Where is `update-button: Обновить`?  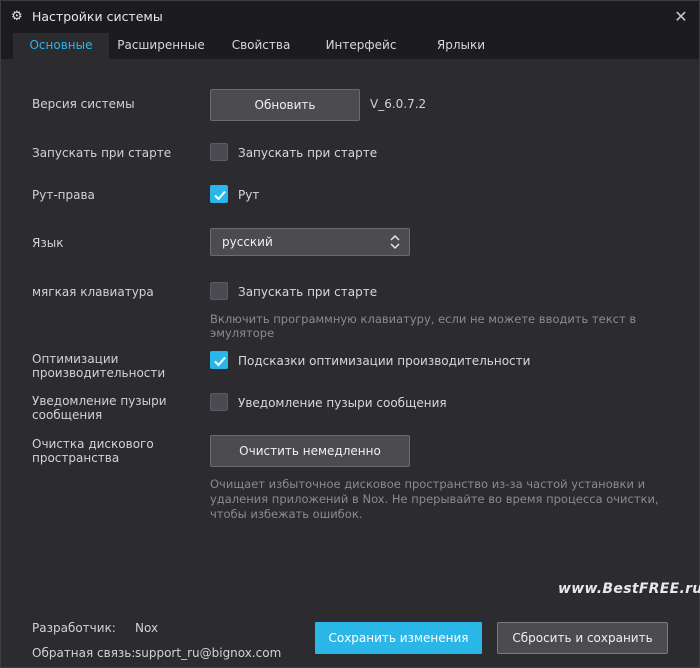 update-button: Обновить is located at coordinates (285, 105).